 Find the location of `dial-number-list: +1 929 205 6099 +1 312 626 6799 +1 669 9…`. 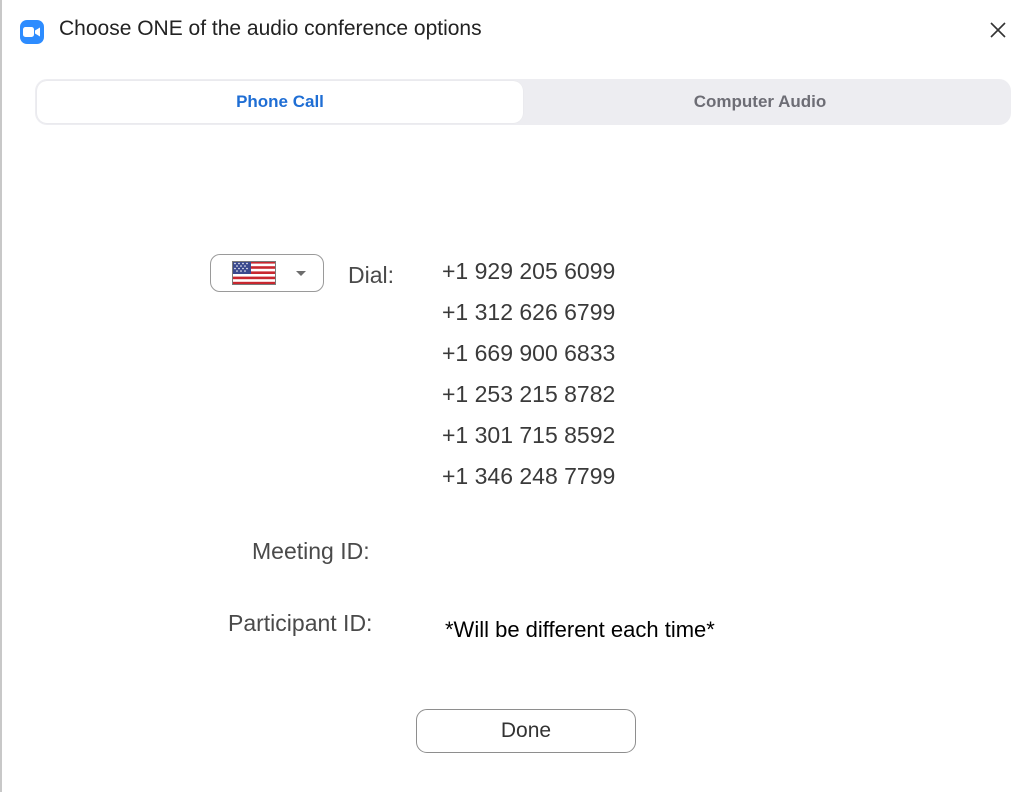

dial-number-list: +1 929 205 6099 +1 312 626 6799 +1 669 9… is located at coordinates (528, 377).